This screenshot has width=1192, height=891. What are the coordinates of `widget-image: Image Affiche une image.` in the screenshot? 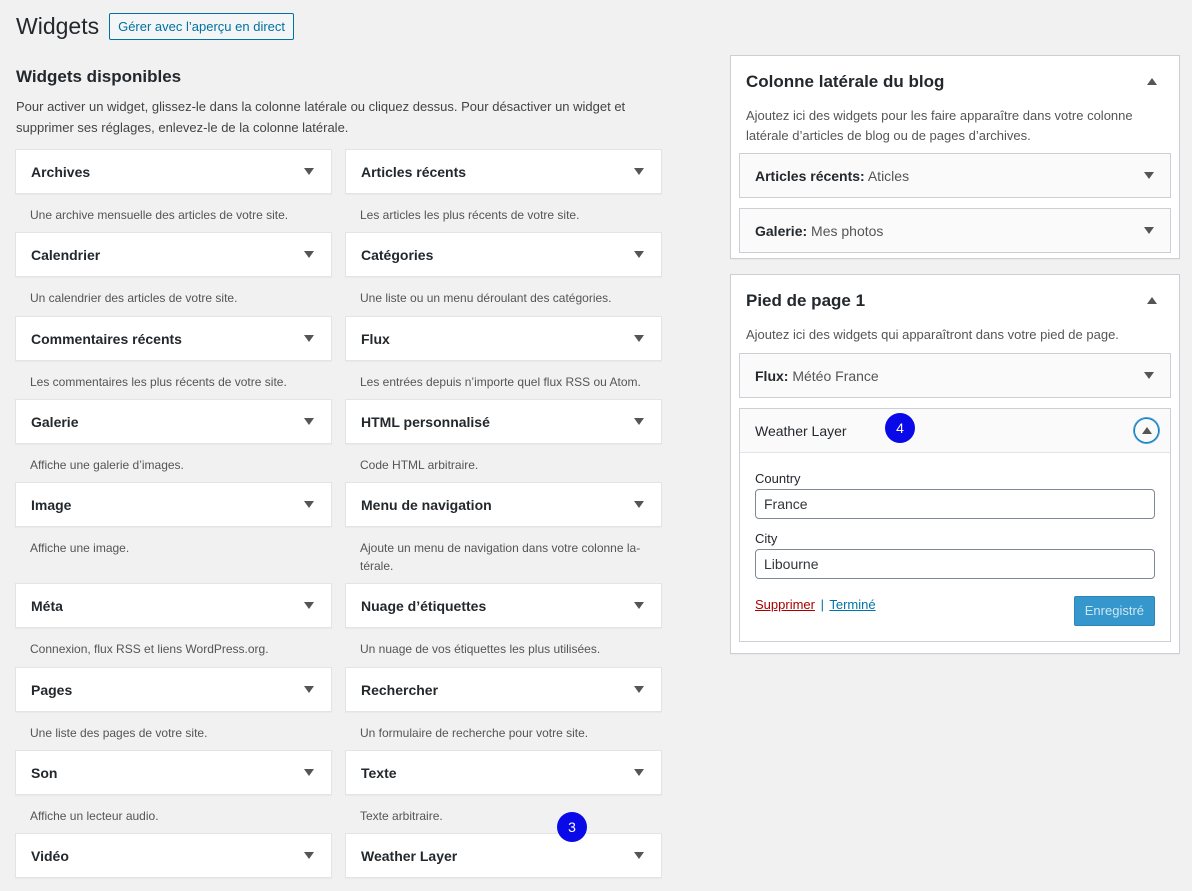 It's located at (173, 519).